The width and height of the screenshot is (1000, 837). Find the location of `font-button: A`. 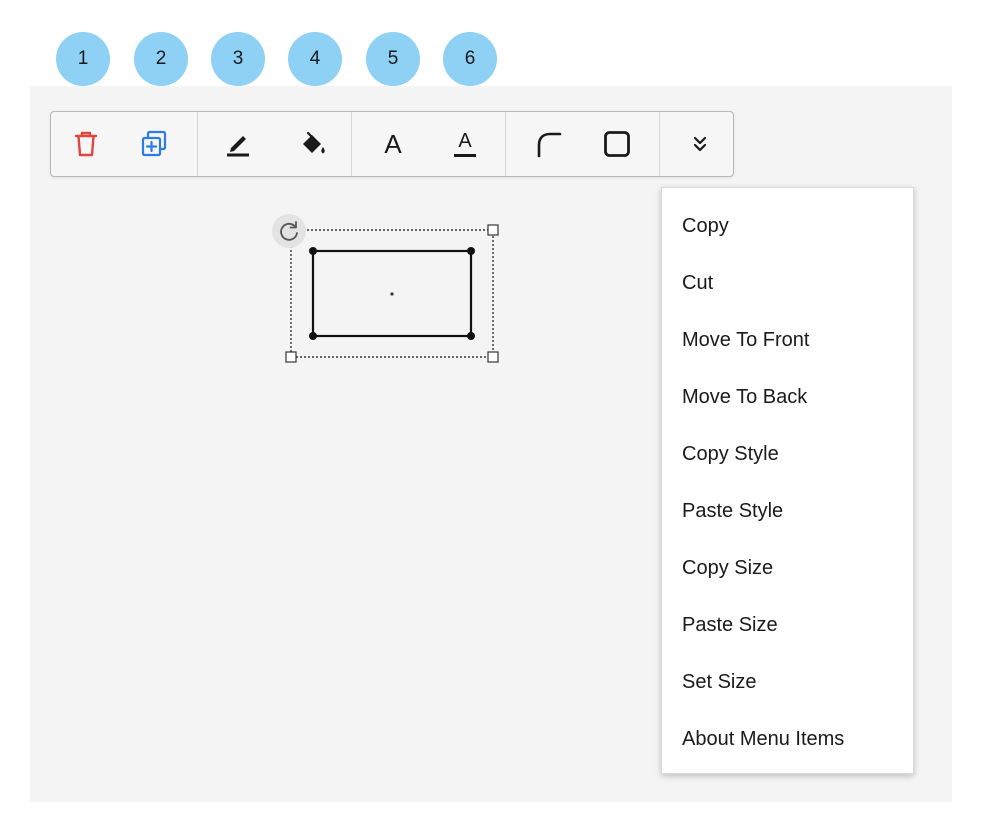

font-button: A is located at coordinates (393, 144).